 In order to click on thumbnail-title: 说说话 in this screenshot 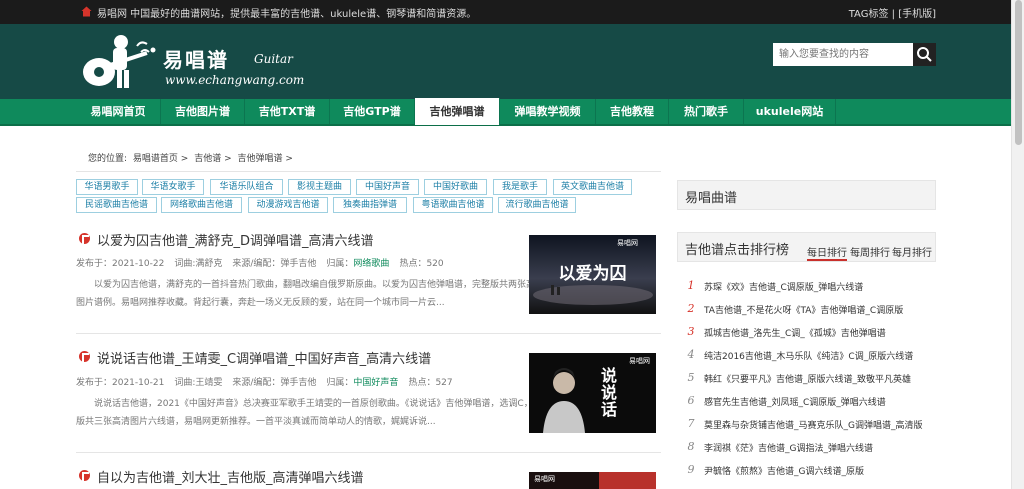, I will do `click(609, 392)`.